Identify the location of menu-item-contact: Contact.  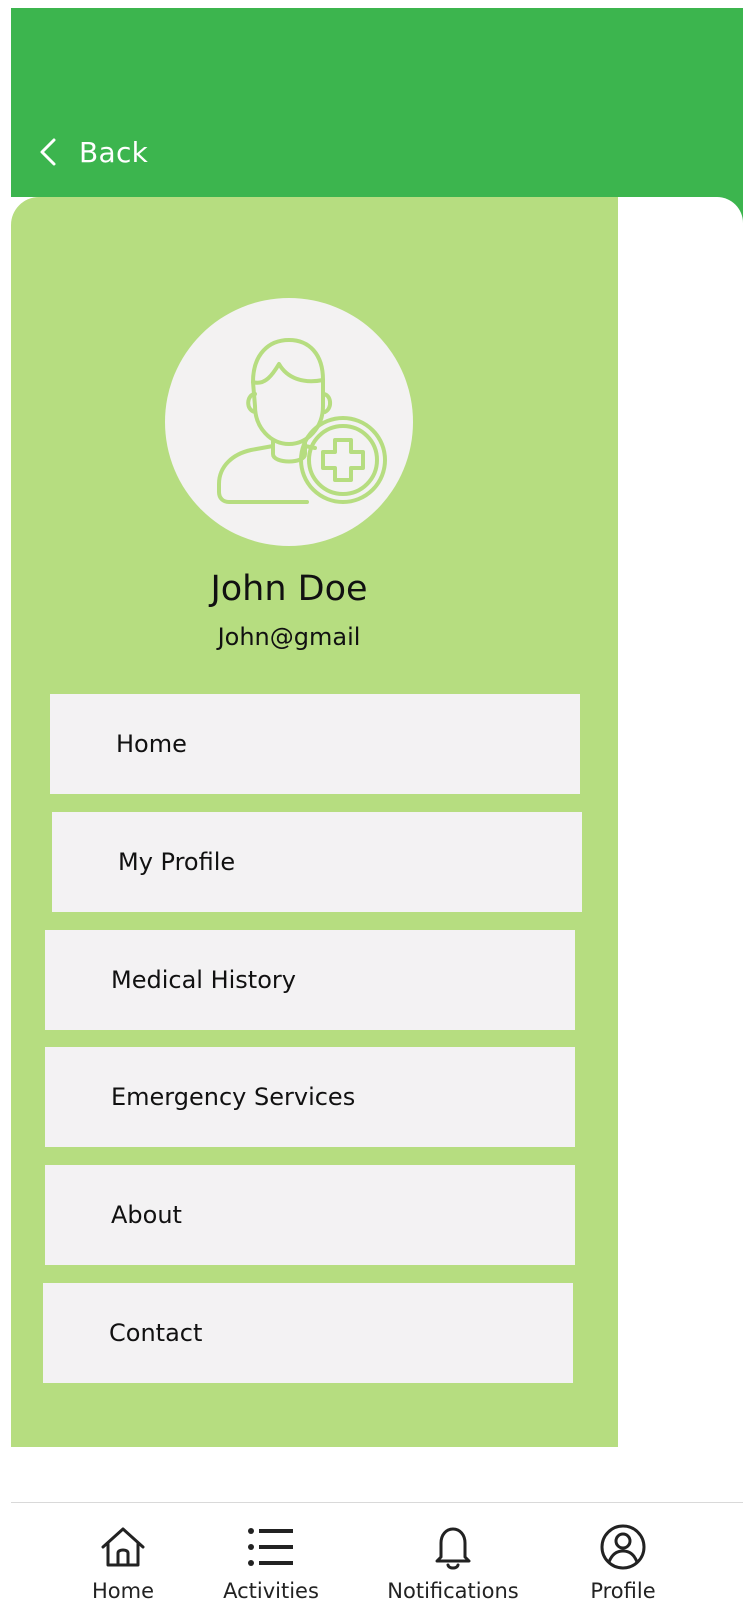
(308, 1333).